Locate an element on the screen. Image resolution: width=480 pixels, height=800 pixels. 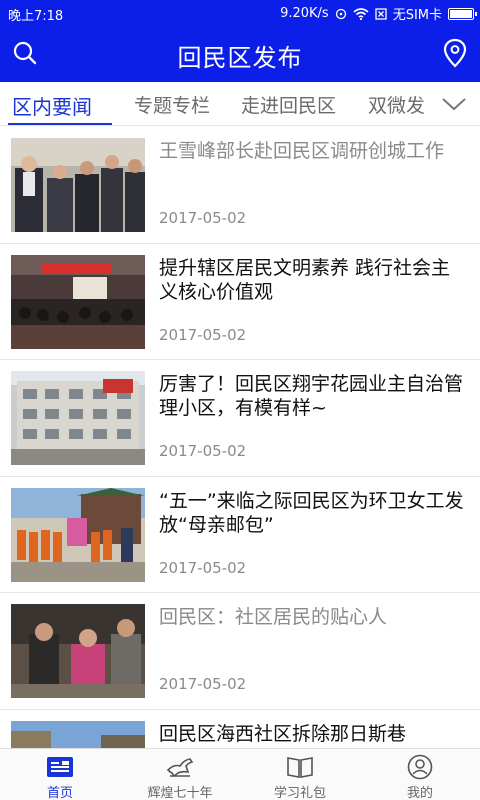
nav-study-pack: 学习礼包 is located at coordinates (300, 774).